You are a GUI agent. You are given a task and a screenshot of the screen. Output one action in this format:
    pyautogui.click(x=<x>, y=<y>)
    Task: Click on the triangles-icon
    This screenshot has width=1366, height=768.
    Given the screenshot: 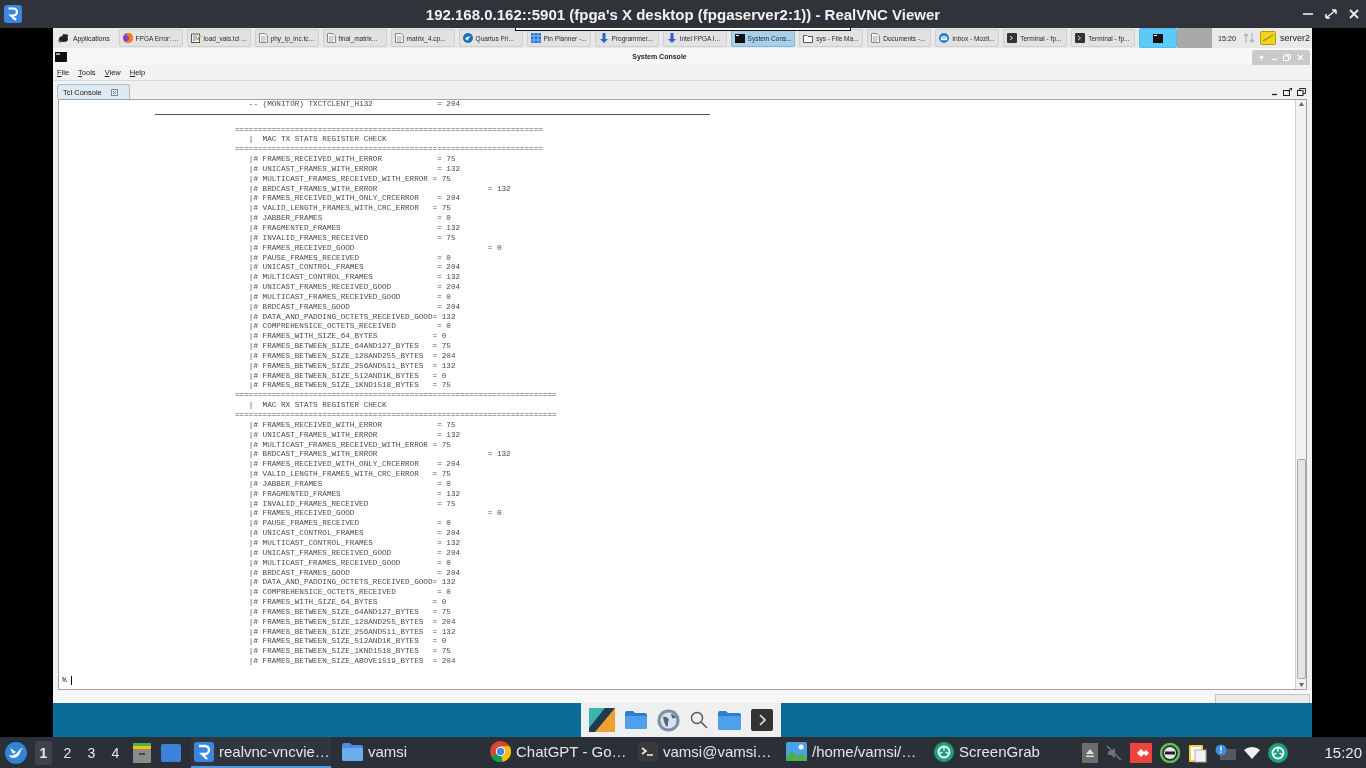 What is the action you would take?
    pyautogui.click(x=601, y=720)
    